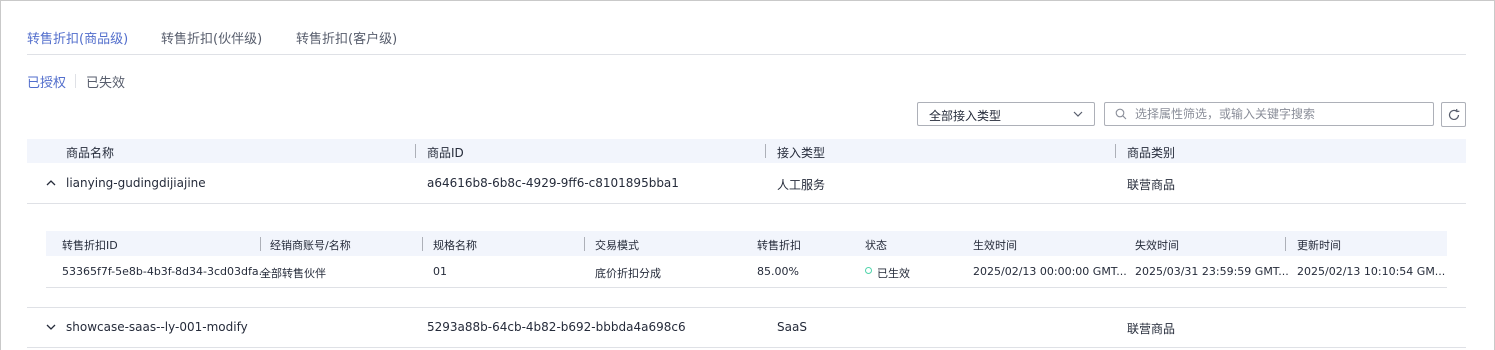 The height and width of the screenshot is (350, 1495). What do you see at coordinates (46, 81) in the screenshot?
I see `subtab-authorized: 已授权` at bounding box center [46, 81].